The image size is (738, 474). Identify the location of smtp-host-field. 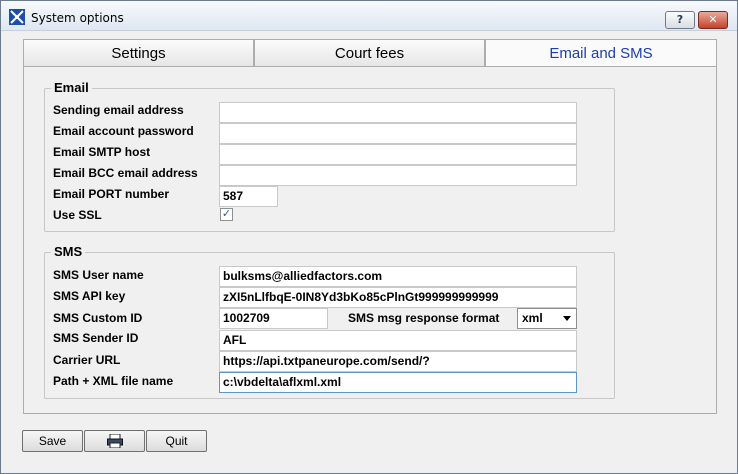
(398, 154).